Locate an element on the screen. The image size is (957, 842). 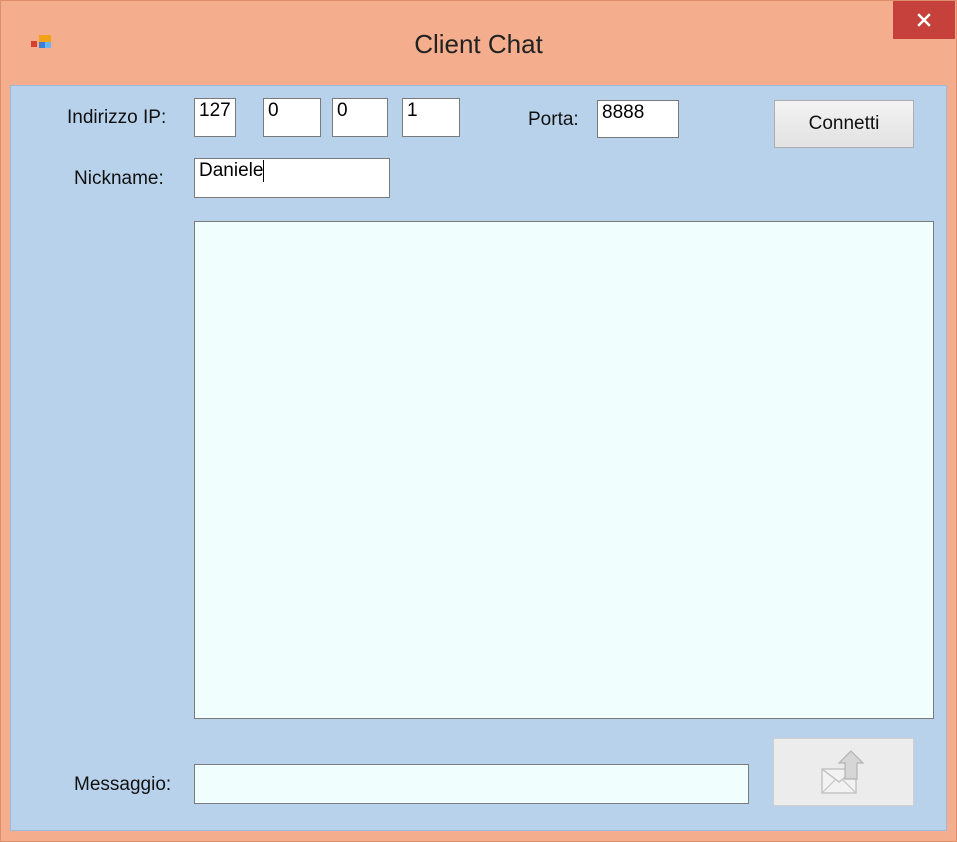
nickname-value: Daniele is located at coordinates (231, 170).